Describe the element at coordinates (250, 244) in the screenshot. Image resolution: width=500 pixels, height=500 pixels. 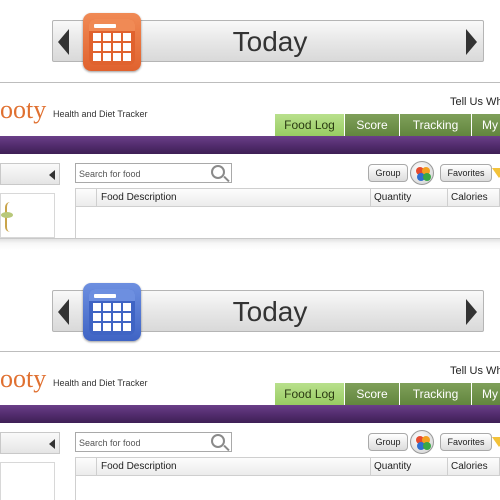
I see `panel-divider` at that location.